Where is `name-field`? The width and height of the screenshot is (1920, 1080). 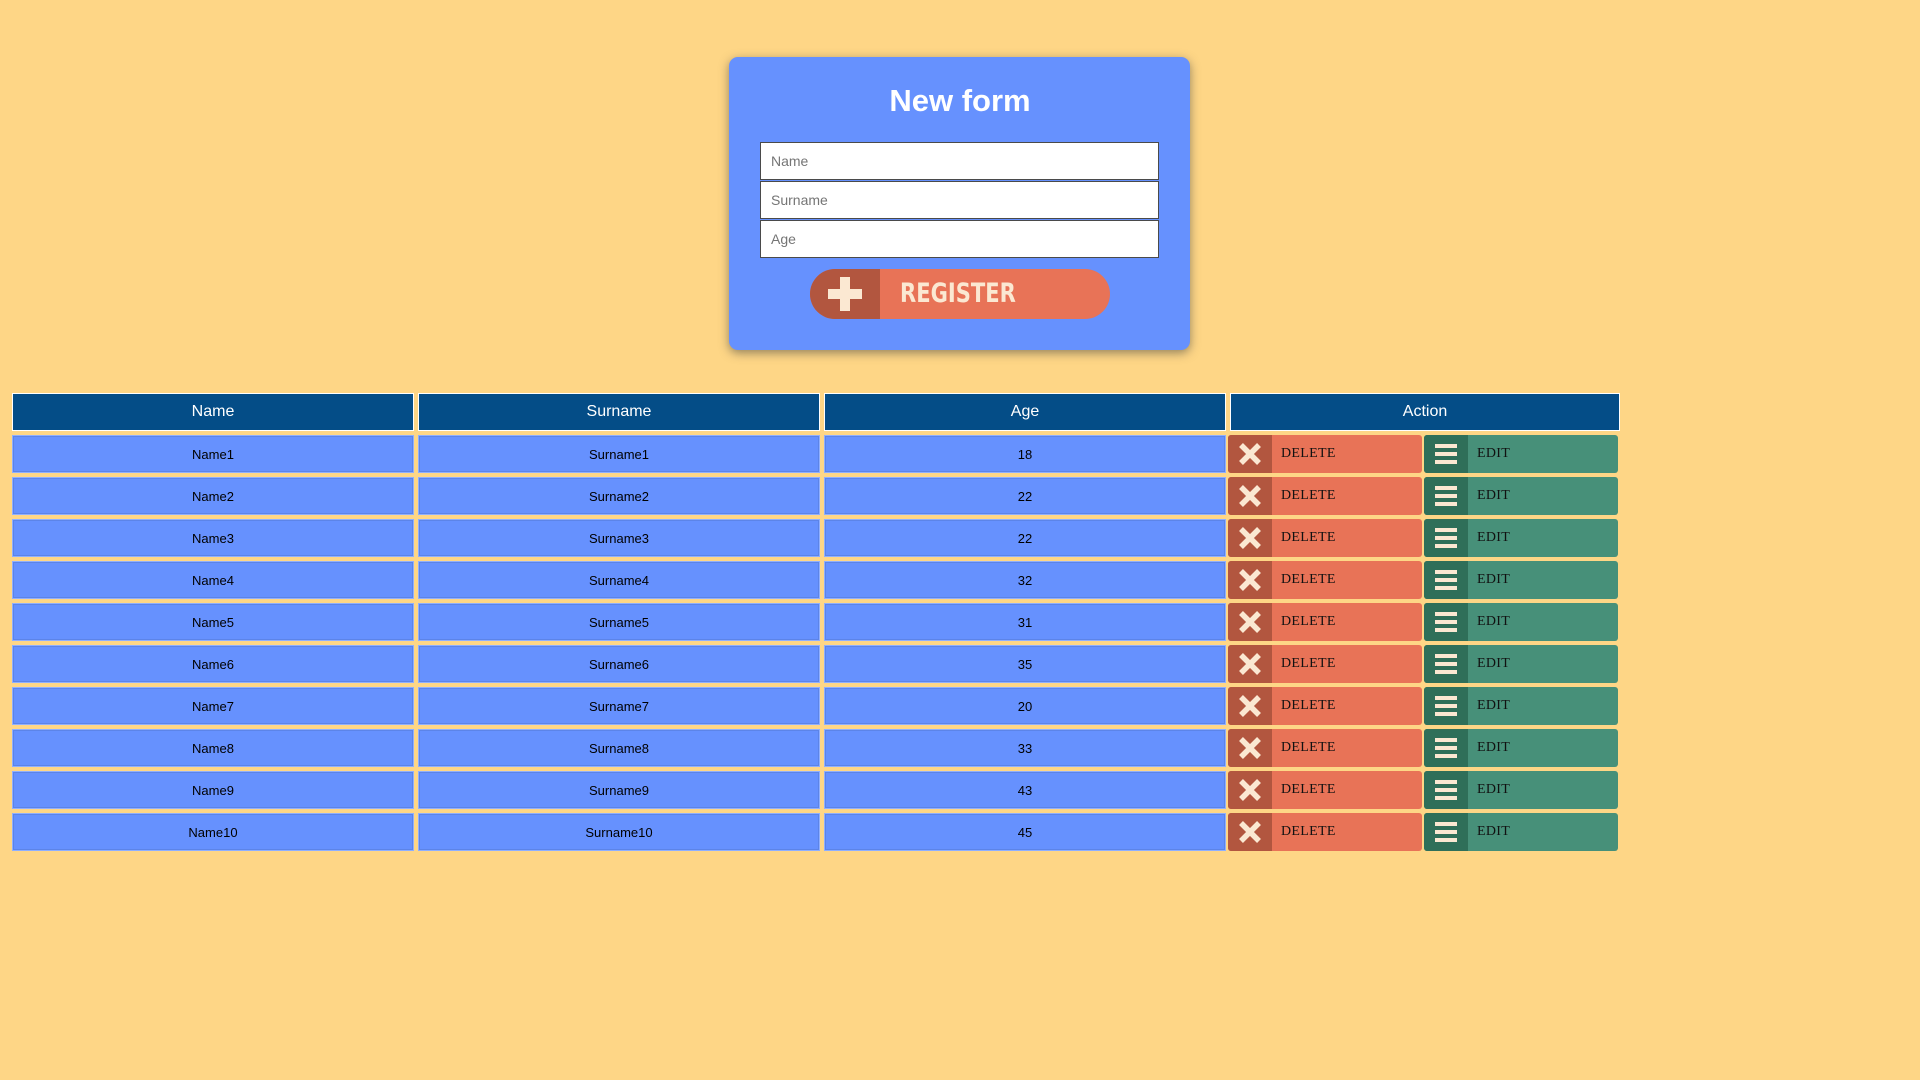
name-field is located at coordinates (959, 161).